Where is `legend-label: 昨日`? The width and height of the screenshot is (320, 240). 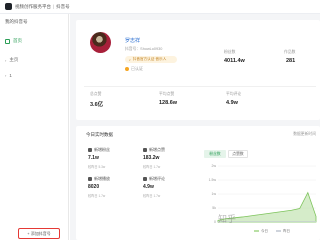
legend-label: 昨日 is located at coordinates (286, 230).